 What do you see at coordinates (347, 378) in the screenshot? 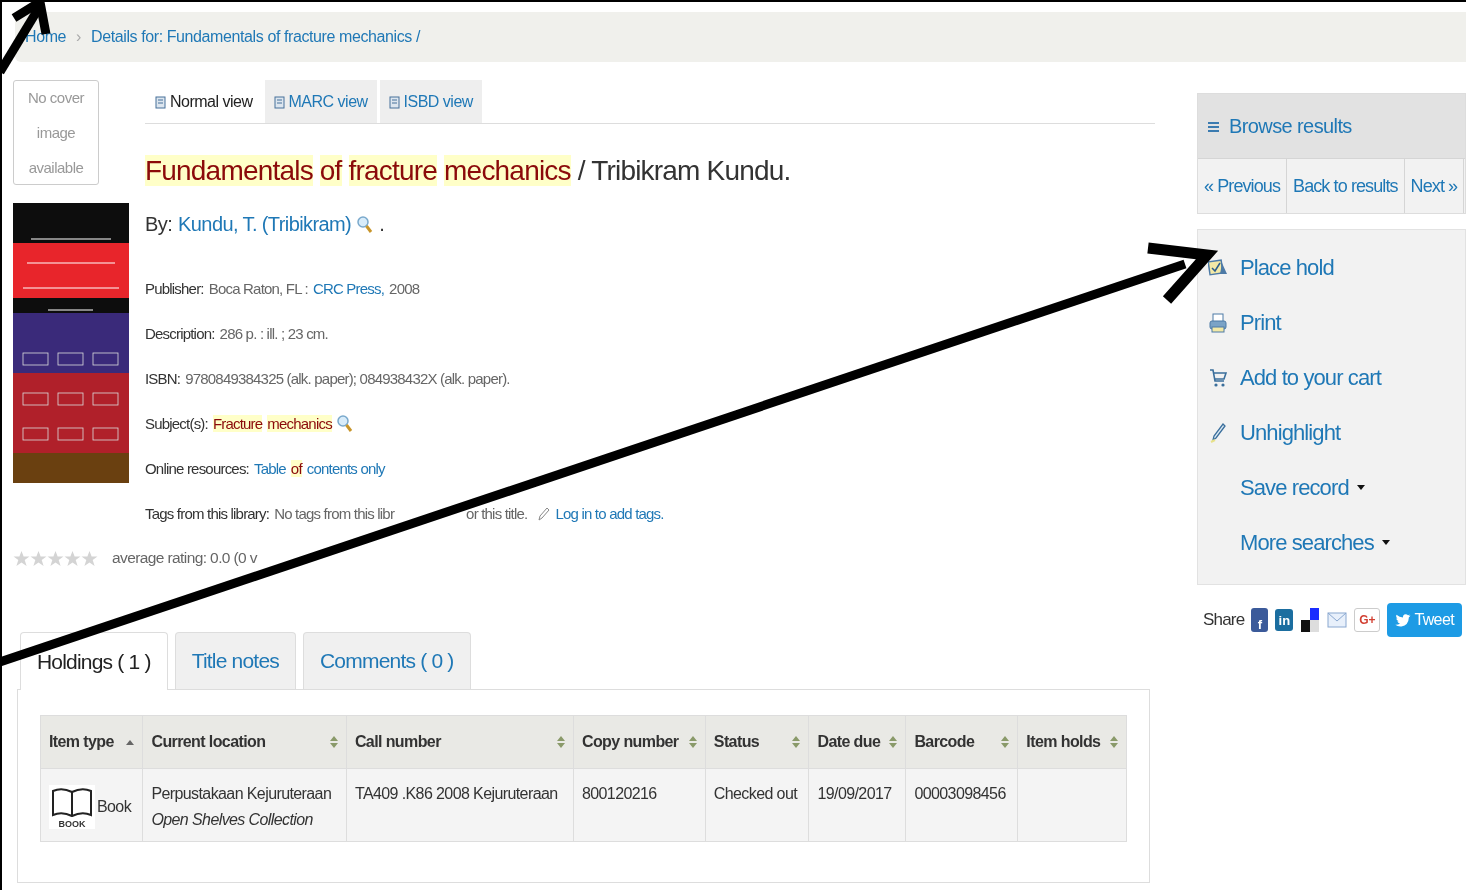
I see `field-value: 9780849384325 (alk. paper); 084938432X (alk. paper).` at bounding box center [347, 378].